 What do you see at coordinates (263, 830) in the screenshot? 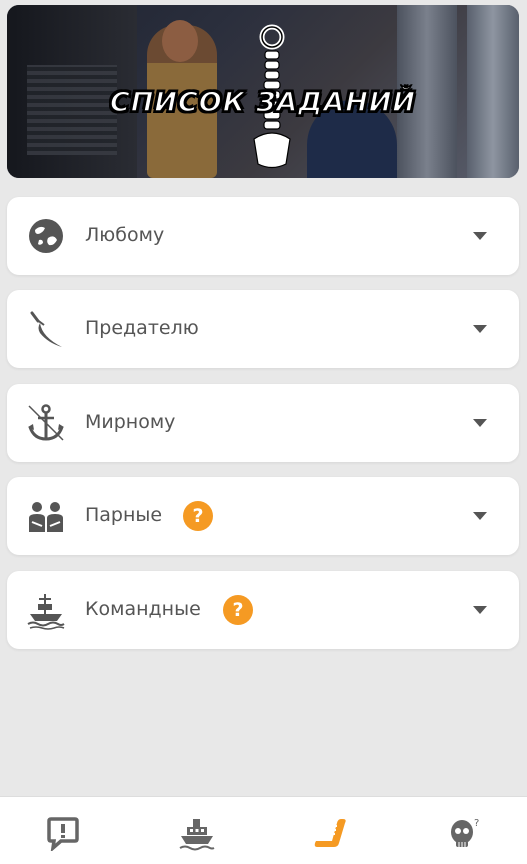
I see `bottom-tab-bar: ?` at bounding box center [263, 830].